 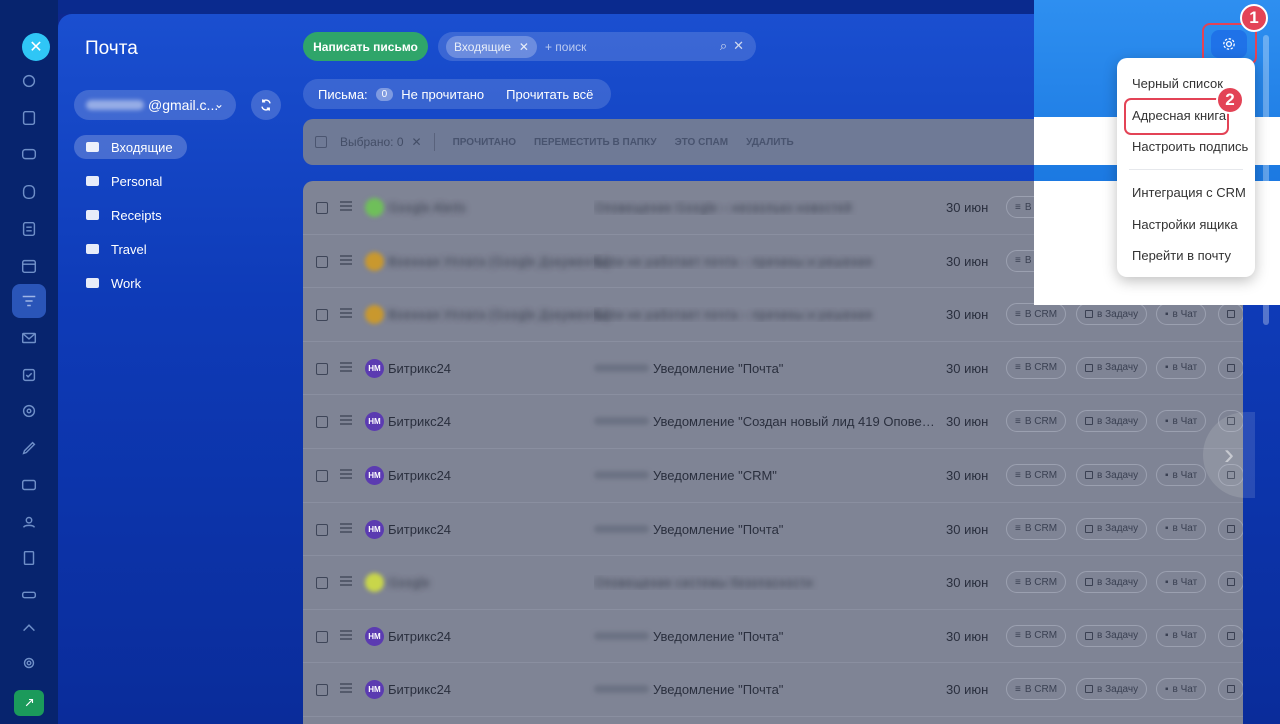 I want to click on folder-travel: Travel, so click(x=117, y=249).